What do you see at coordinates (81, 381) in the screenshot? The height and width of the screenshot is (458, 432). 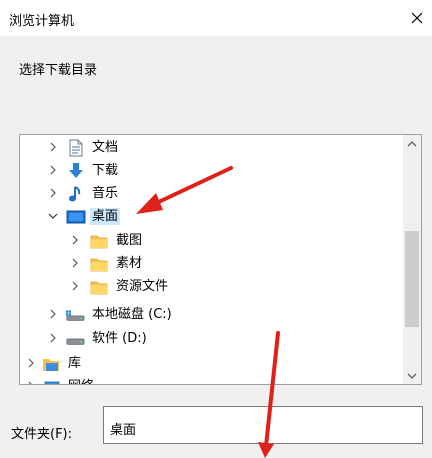 I see `tree-item-label: 网络` at bounding box center [81, 381].